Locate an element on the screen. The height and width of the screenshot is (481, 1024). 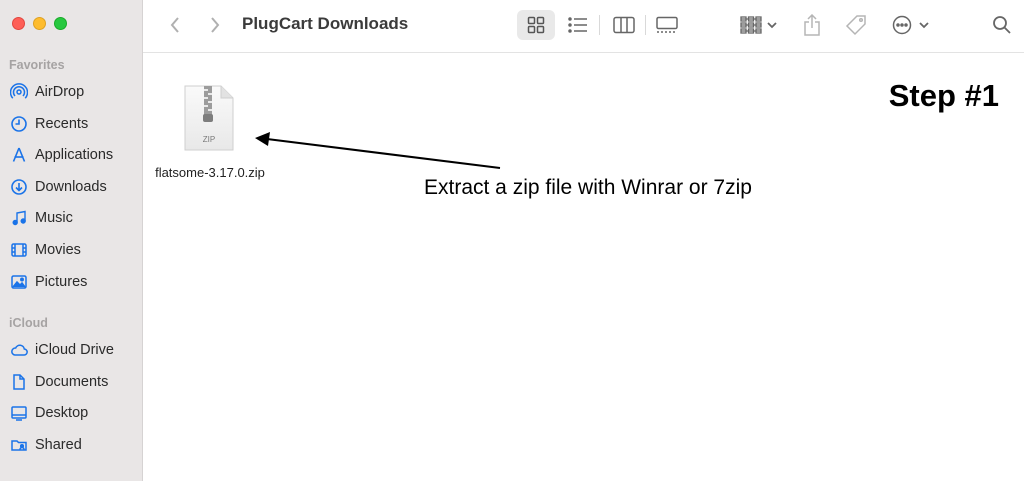
search-icon is located at coordinates (1002, 25).